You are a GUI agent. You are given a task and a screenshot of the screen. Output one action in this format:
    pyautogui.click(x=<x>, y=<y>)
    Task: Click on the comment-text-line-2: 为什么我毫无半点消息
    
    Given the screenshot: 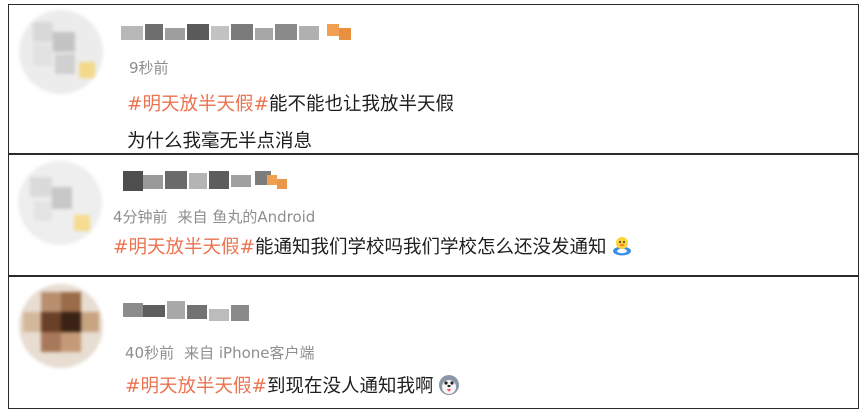 What is the action you would take?
    pyautogui.click(x=219, y=140)
    